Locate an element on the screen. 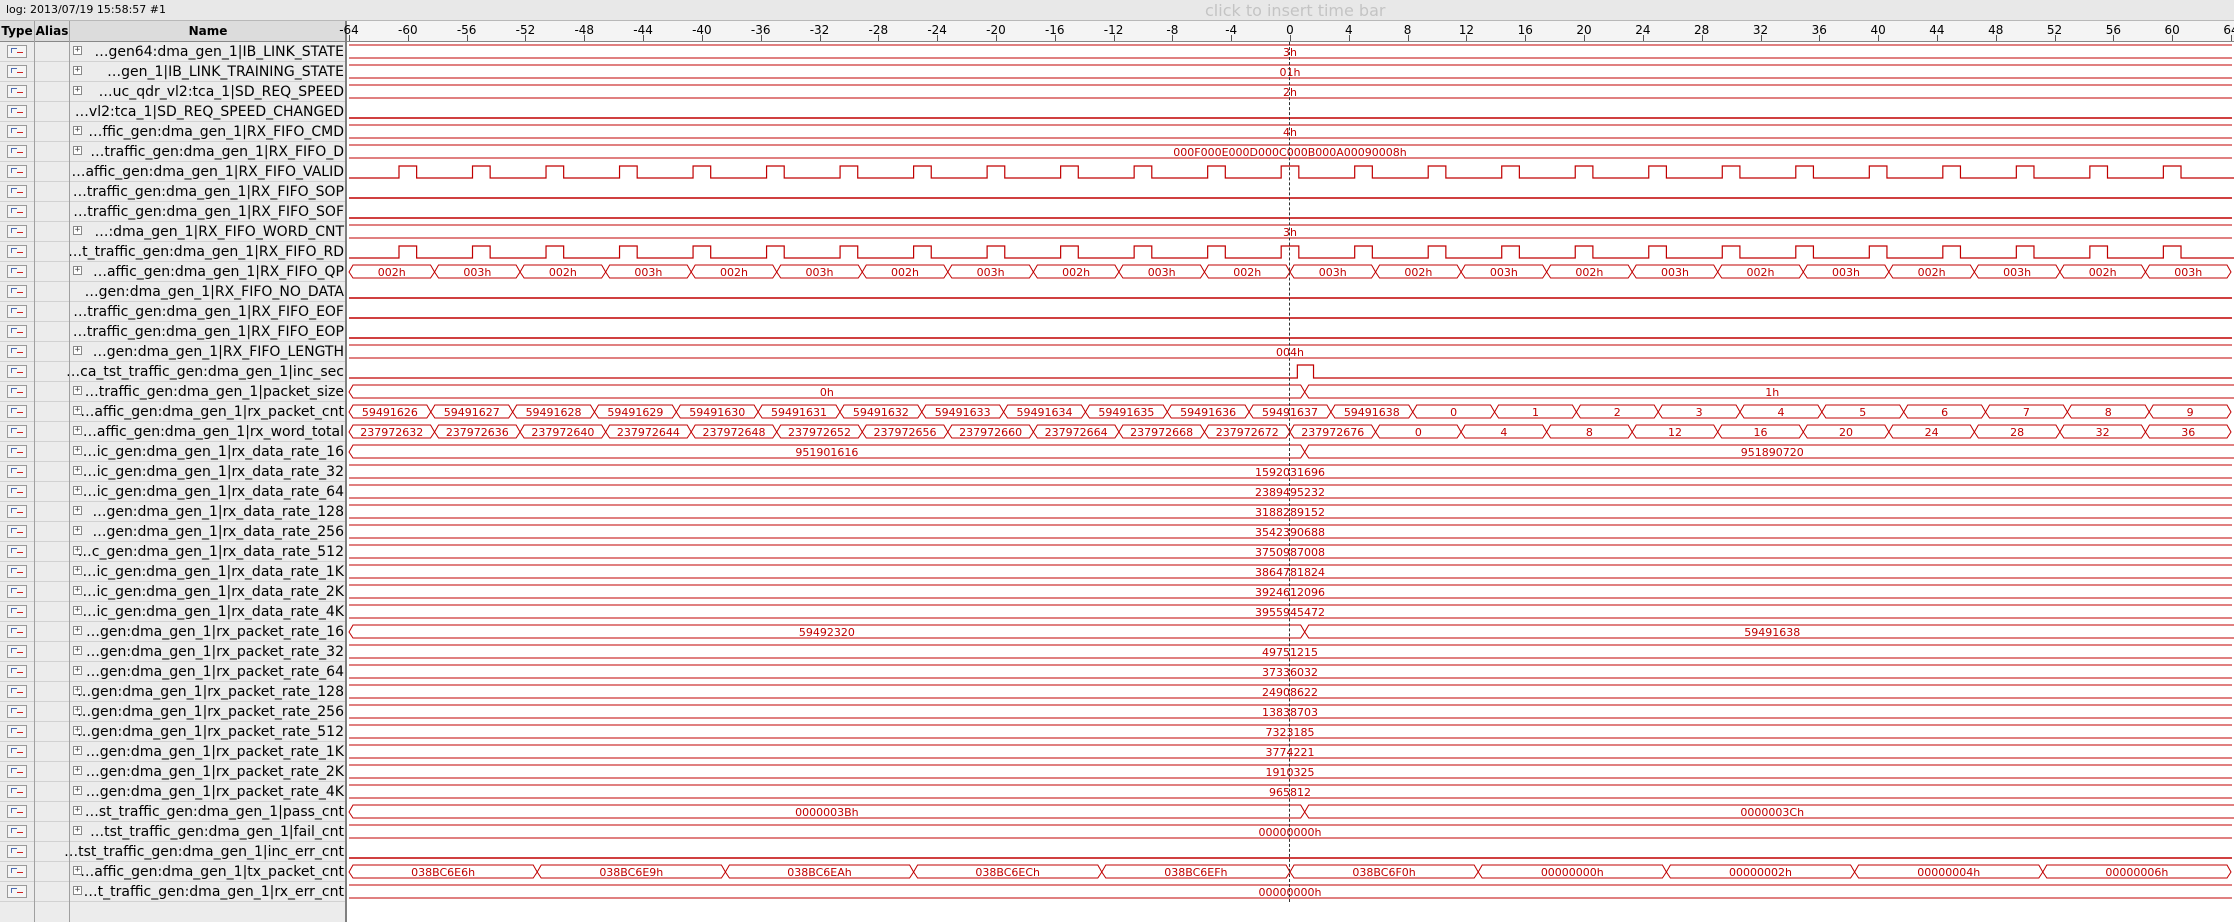 The width and height of the screenshot is (2234, 922). waveform-trace: 2h is located at coordinates (1290, 91).